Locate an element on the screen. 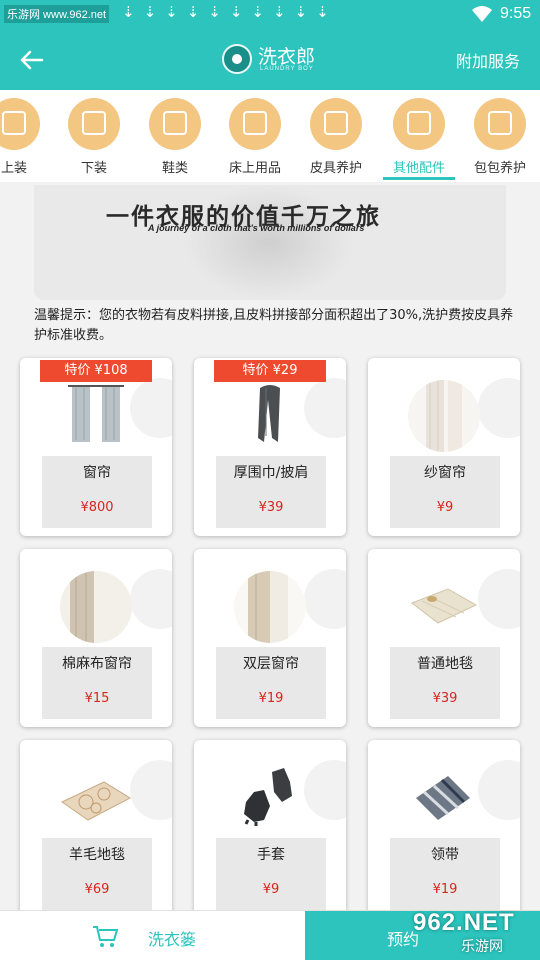 Image resolution: width=540 pixels, height=960 pixels. category-shoes: 鞋类 is located at coordinates (175, 136).